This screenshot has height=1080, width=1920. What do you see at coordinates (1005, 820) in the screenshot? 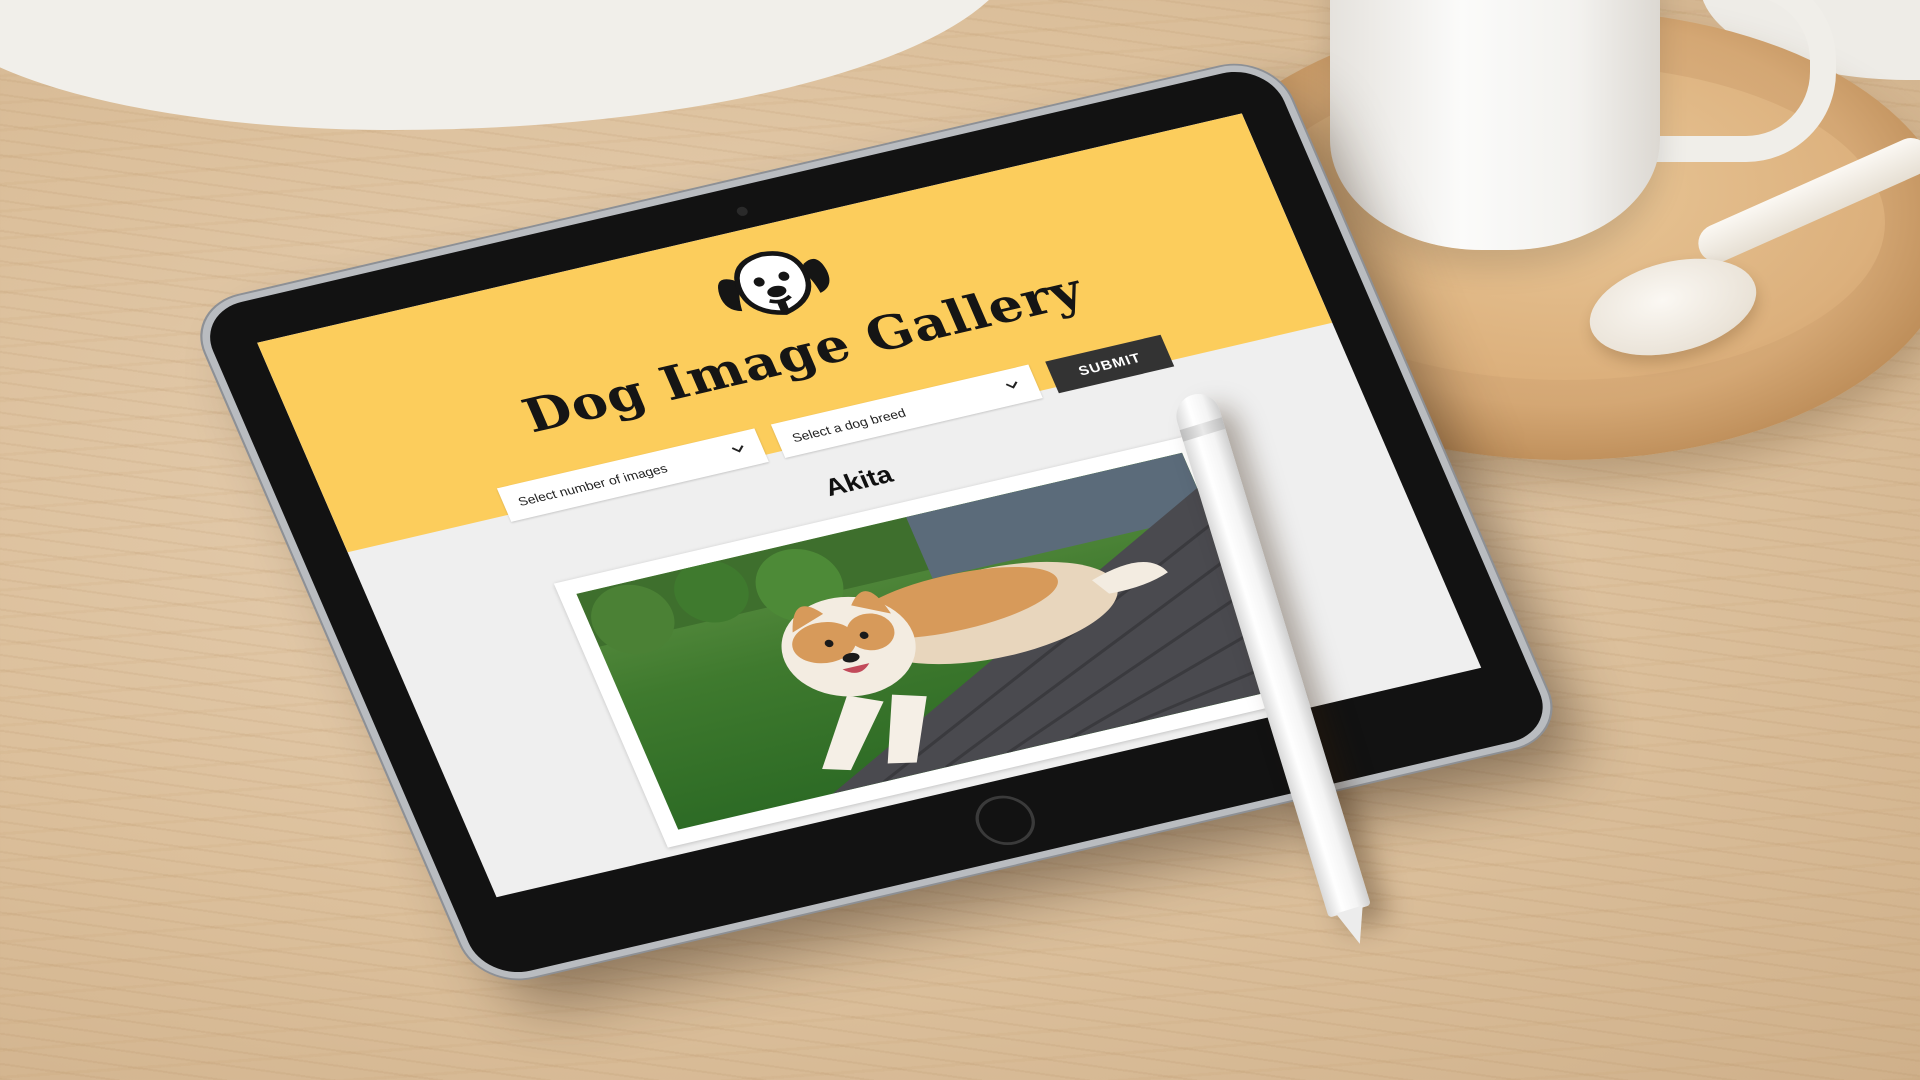
I see `home-button` at bounding box center [1005, 820].